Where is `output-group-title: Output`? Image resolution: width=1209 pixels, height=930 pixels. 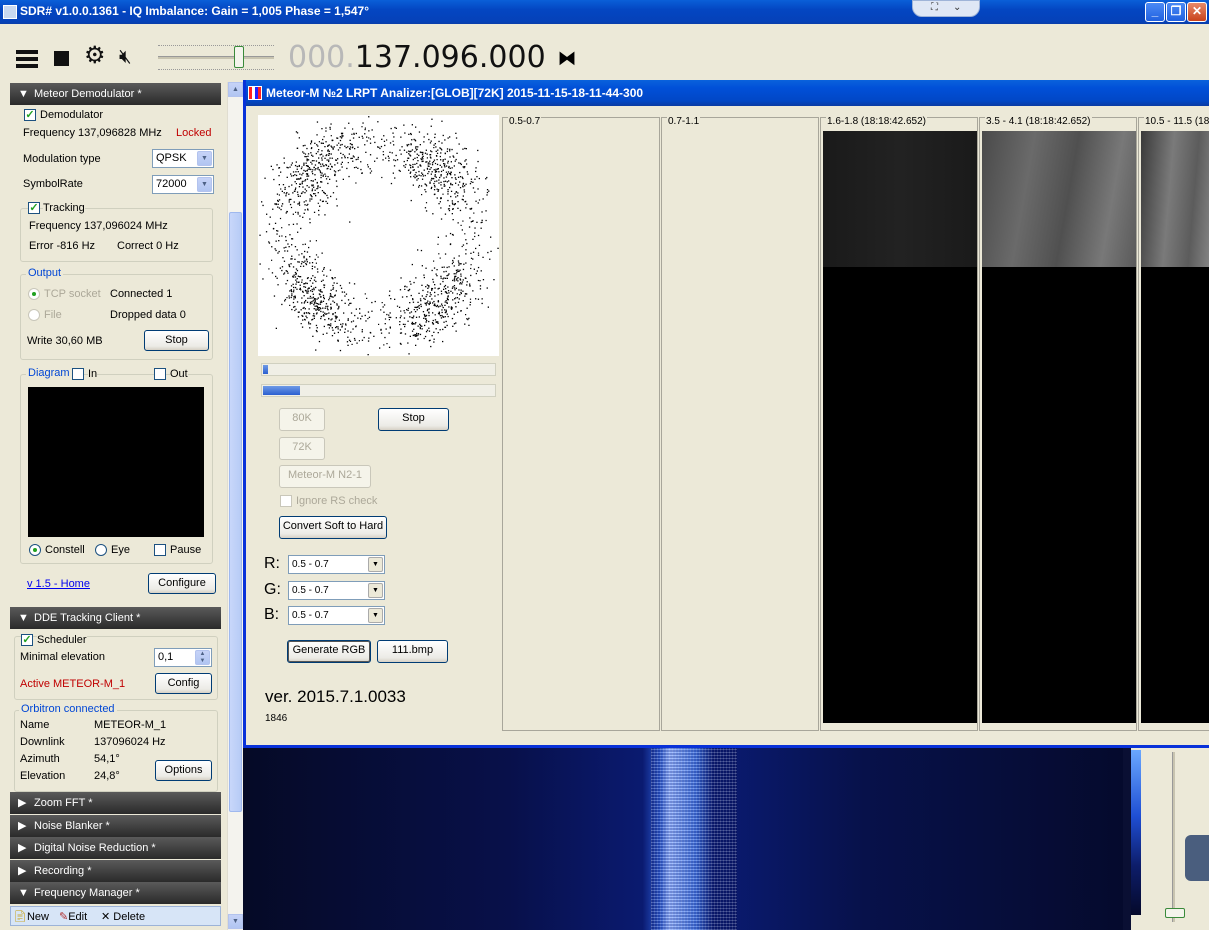 output-group-title: Output is located at coordinates (45, 273).